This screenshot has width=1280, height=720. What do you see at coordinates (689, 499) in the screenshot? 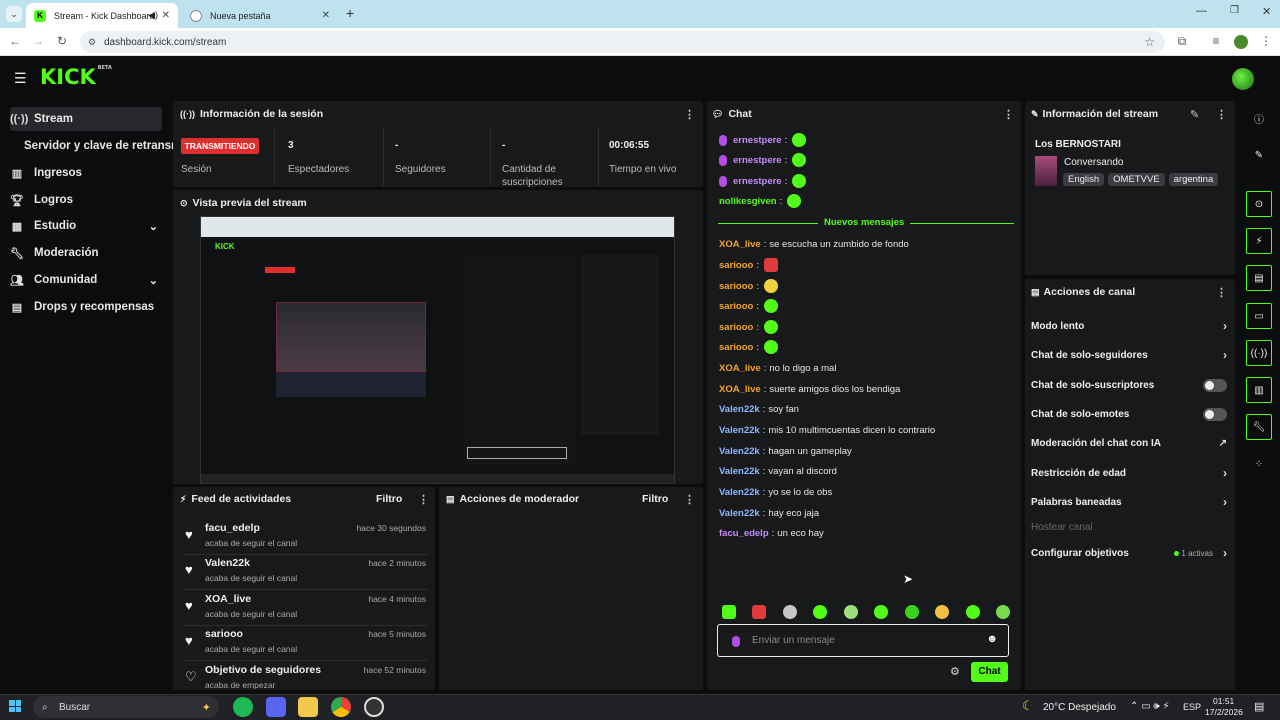
I see `mod-menu-icon: ⋮` at bounding box center [689, 499].